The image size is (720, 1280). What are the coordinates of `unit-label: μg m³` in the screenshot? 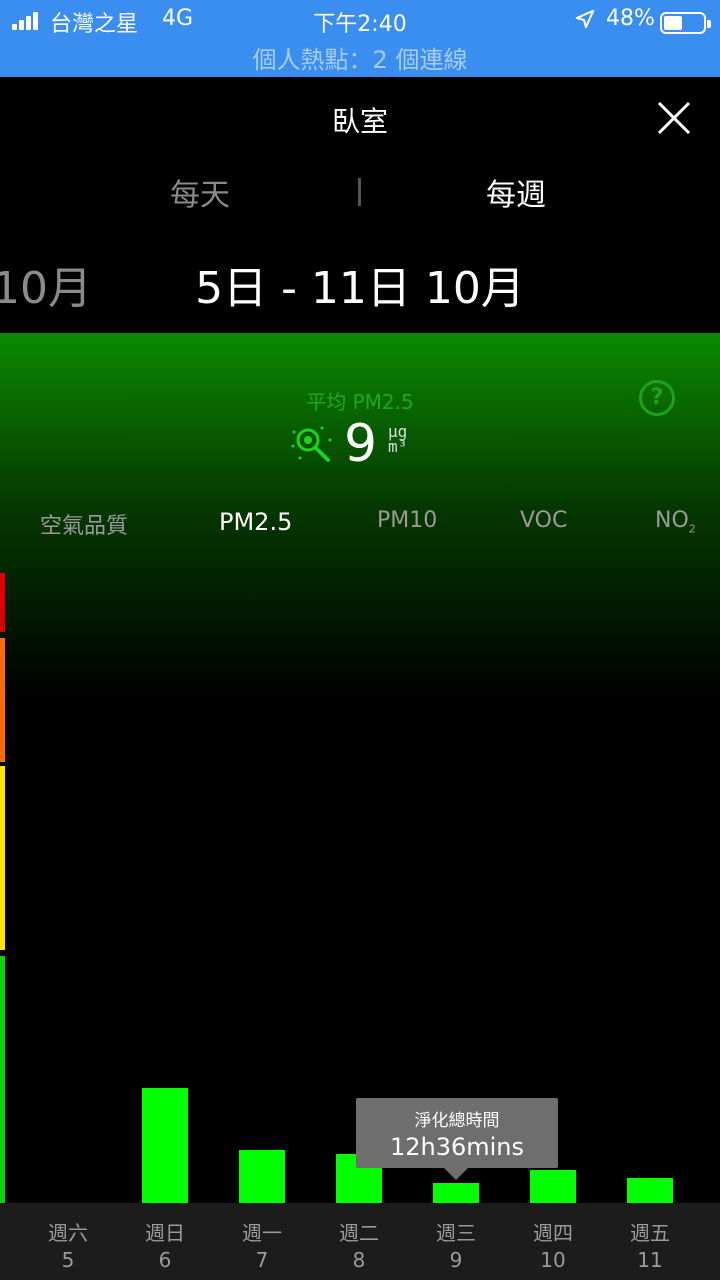 It's located at (398, 439).